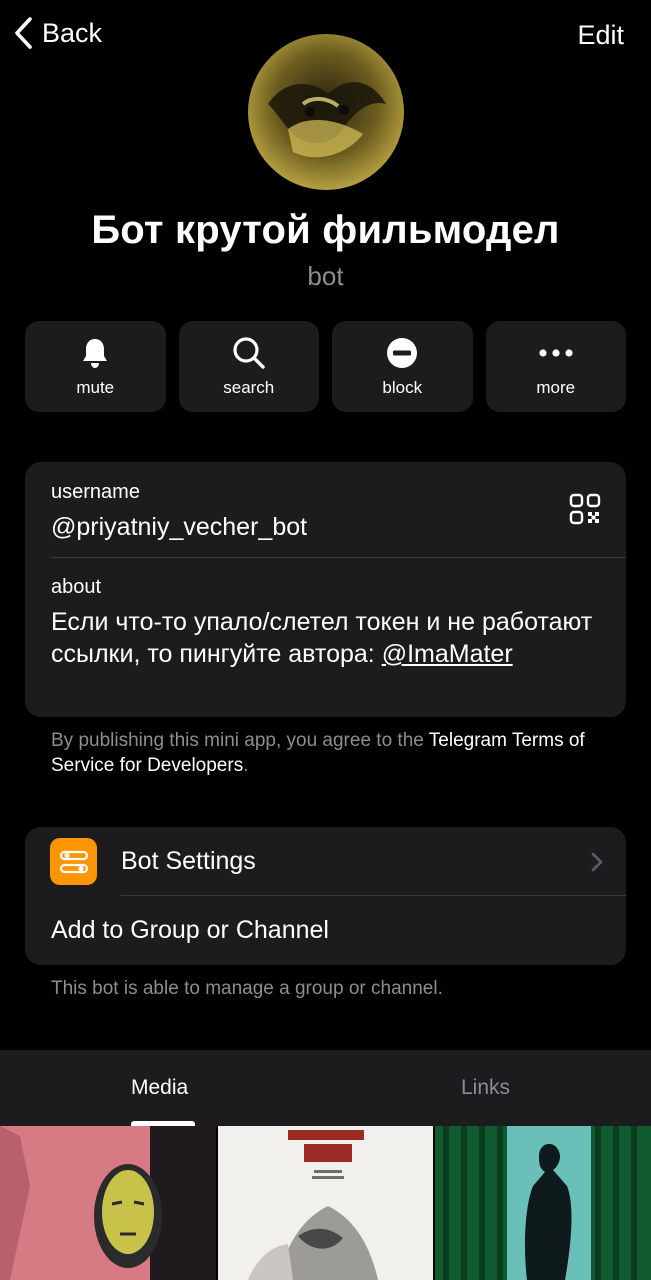 The width and height of the screenshot is (651, 1280). What do you see at coordinates (585, 509) in the screenshot?
I see `qr-code-icon` at bounding box center [585, 509].